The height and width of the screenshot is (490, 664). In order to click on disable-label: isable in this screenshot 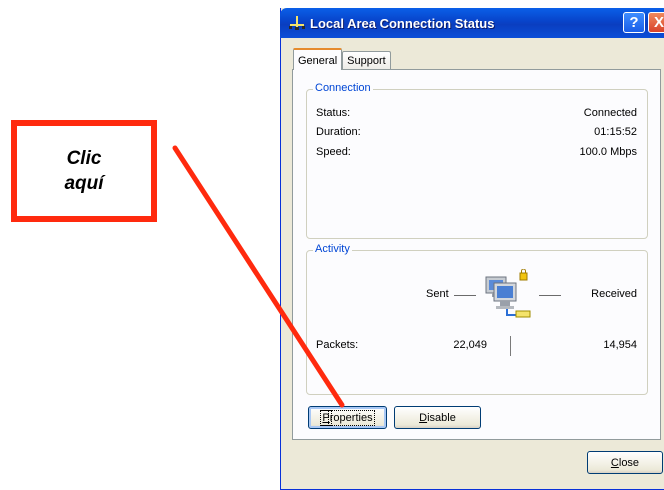, I will do `click(441, 417)`.